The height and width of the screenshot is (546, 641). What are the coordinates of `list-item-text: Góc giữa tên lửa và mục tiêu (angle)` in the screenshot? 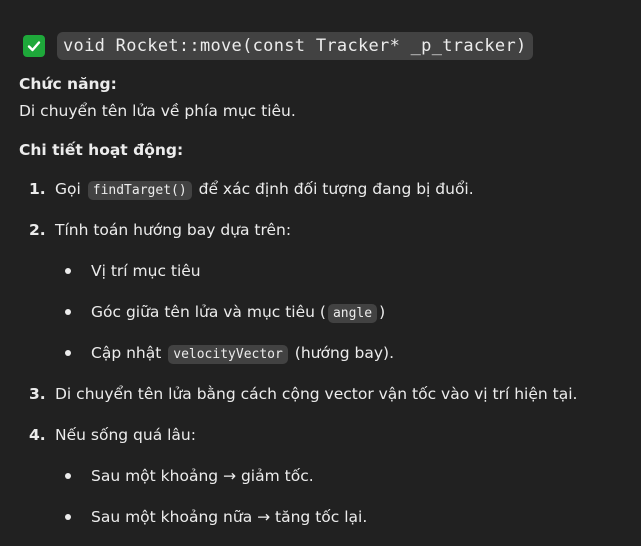 It's located at (238, 312).